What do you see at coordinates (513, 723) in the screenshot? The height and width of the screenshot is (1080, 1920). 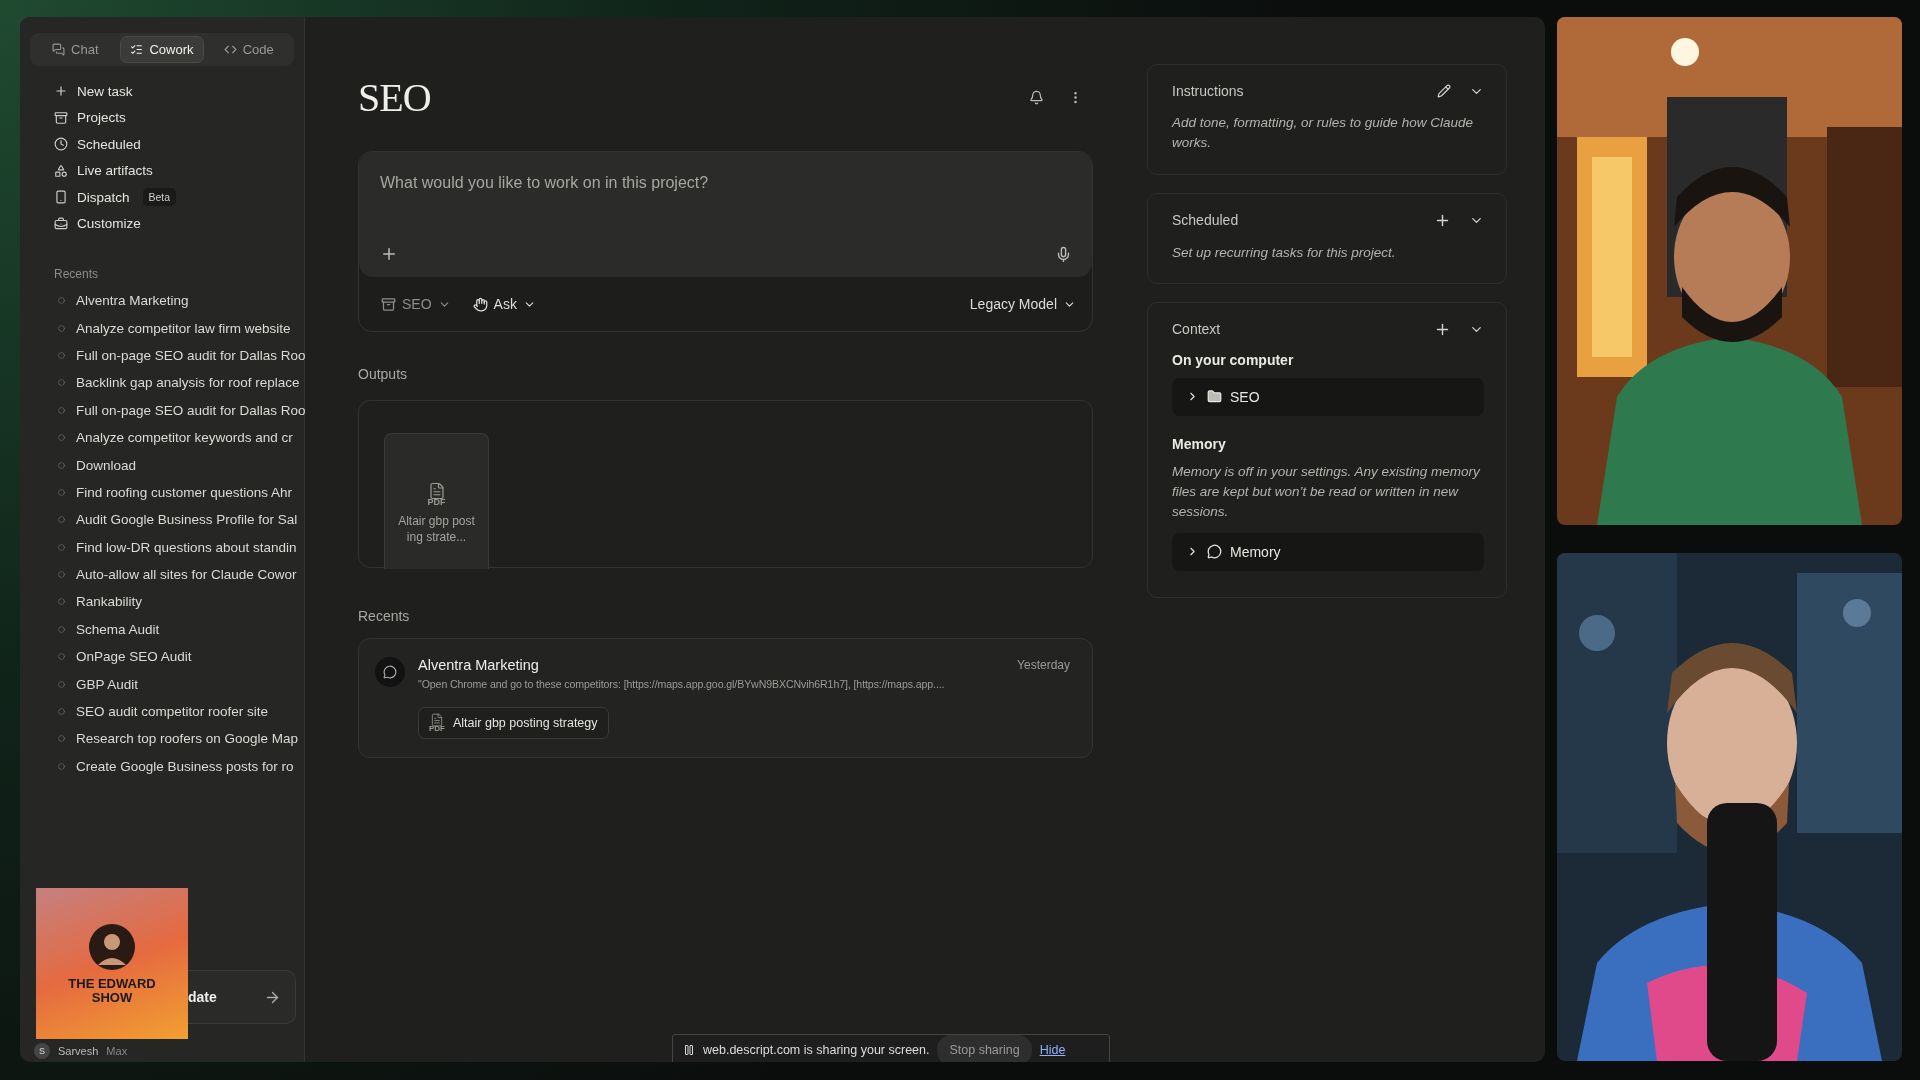 I see `attachment-chip: PDF Altair gbp posting strategy` at bounding box center [513, 723].